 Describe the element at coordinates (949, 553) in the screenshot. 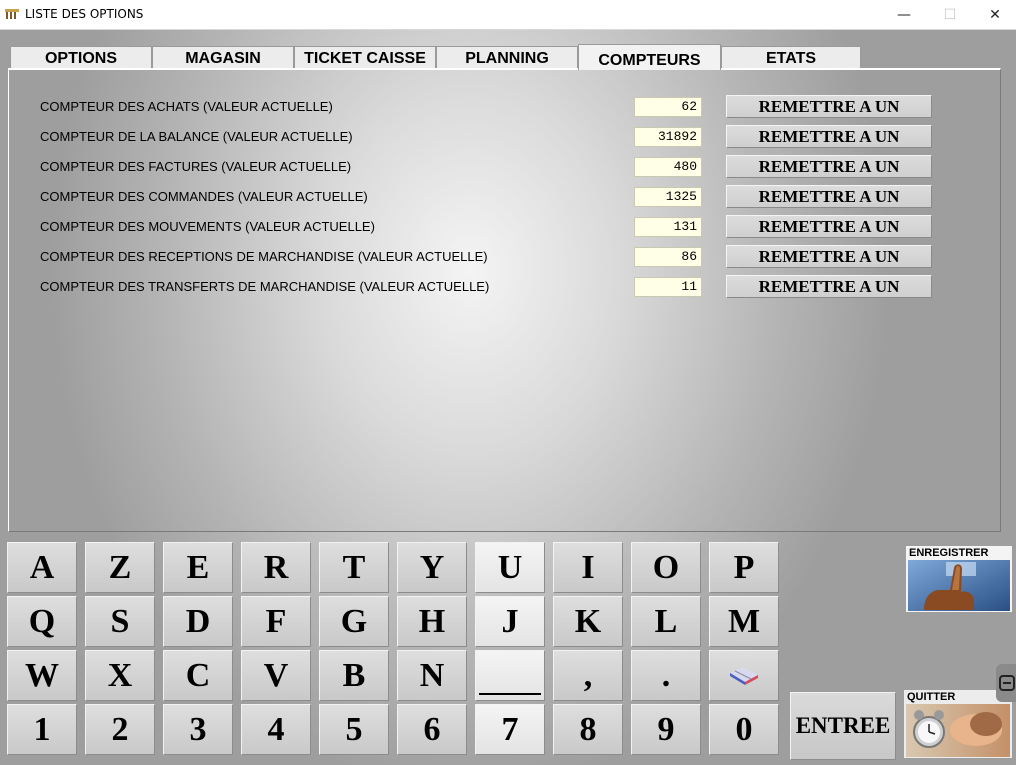

I see `enregistrer-label: ENREGISTRER` at that location.